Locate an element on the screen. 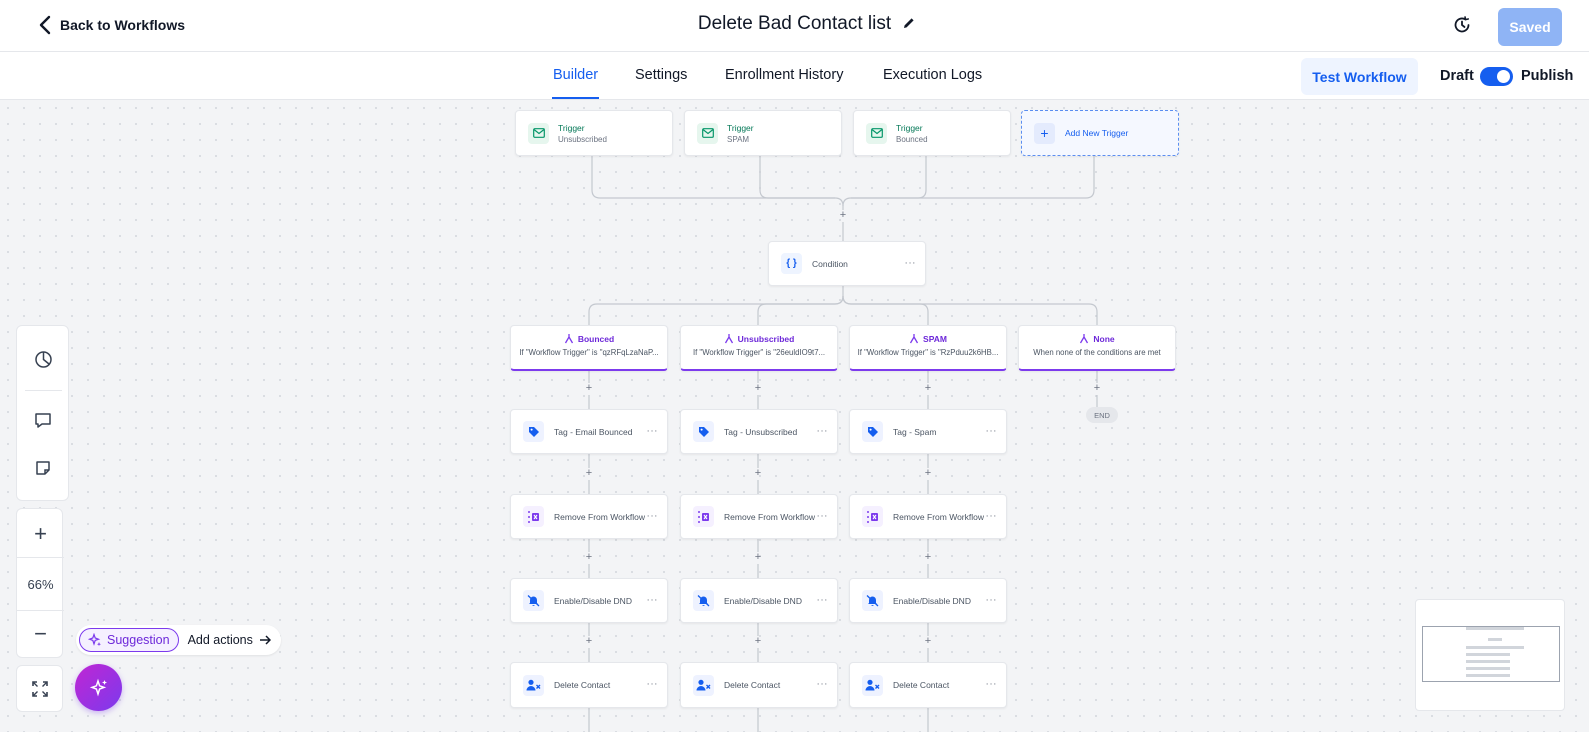 This screenshot has width=1589, height=732. tab-execution-logs: Execution Logs is located at coordinates (932, 75).